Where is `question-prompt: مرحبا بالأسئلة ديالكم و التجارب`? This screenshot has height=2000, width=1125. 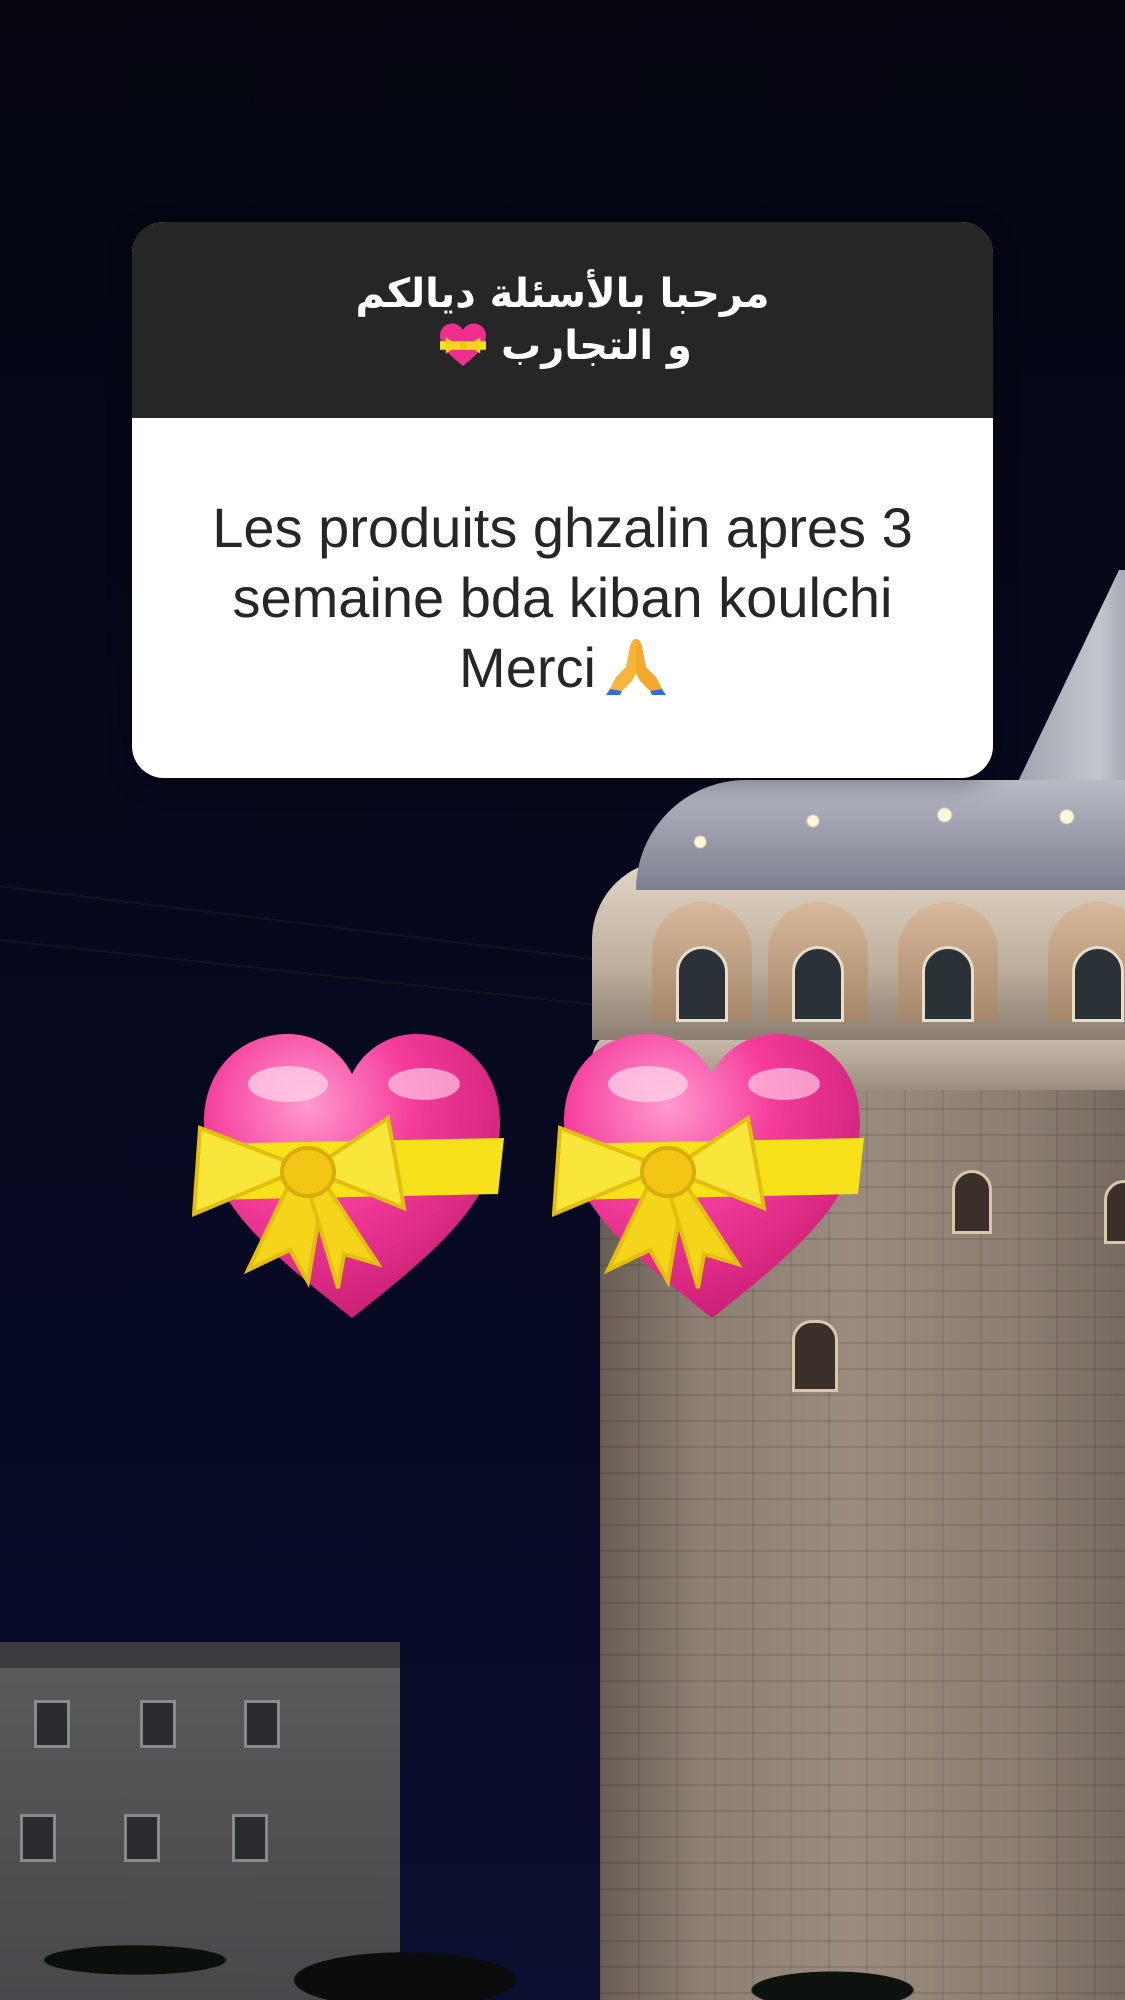
question-prompt: مرحبا بالأسئلة ديالكم و التجارب is located at coordinates (563, 320).